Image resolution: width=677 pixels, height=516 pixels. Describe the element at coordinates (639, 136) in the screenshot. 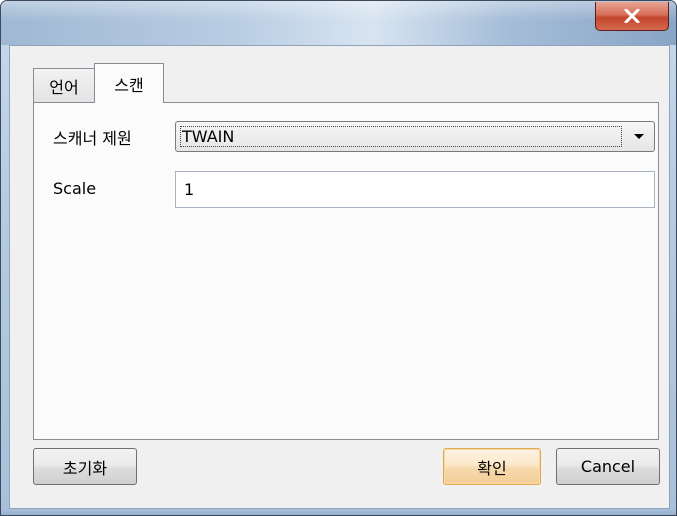

I see `dropdown-arrow-icon` at that location.